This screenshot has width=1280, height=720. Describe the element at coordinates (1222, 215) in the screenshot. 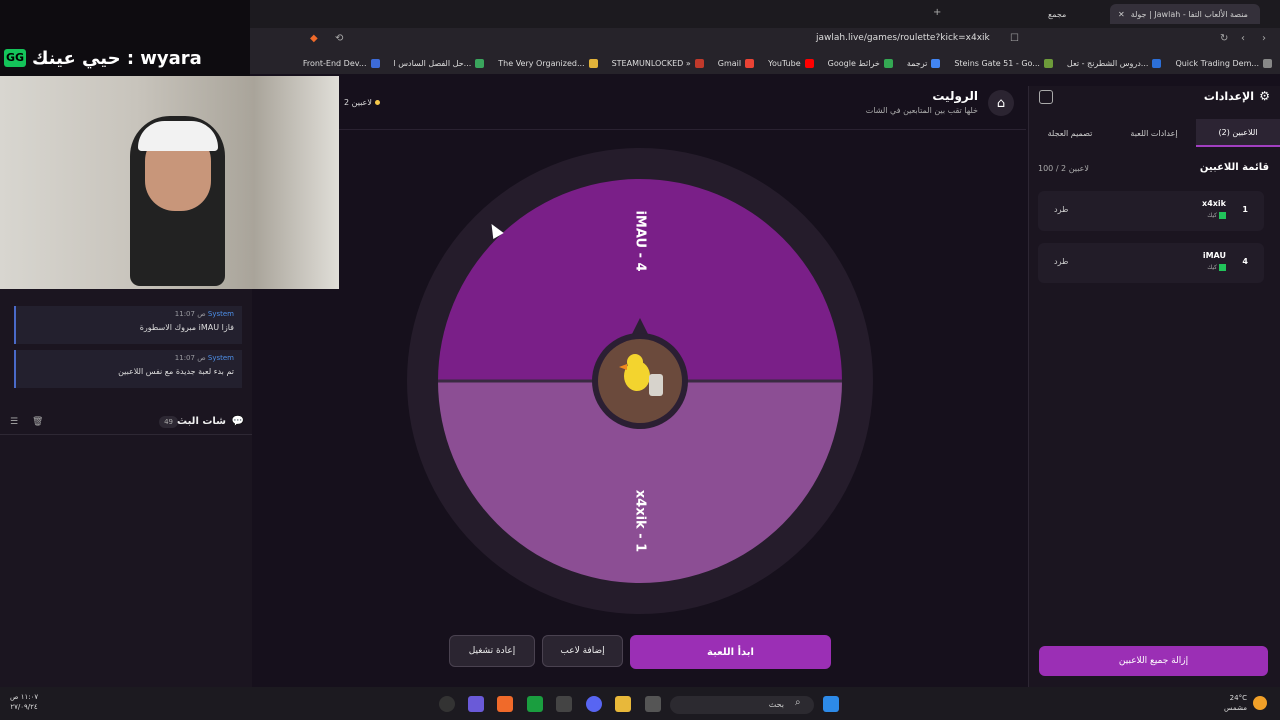

I see `kick-icon` at that location.